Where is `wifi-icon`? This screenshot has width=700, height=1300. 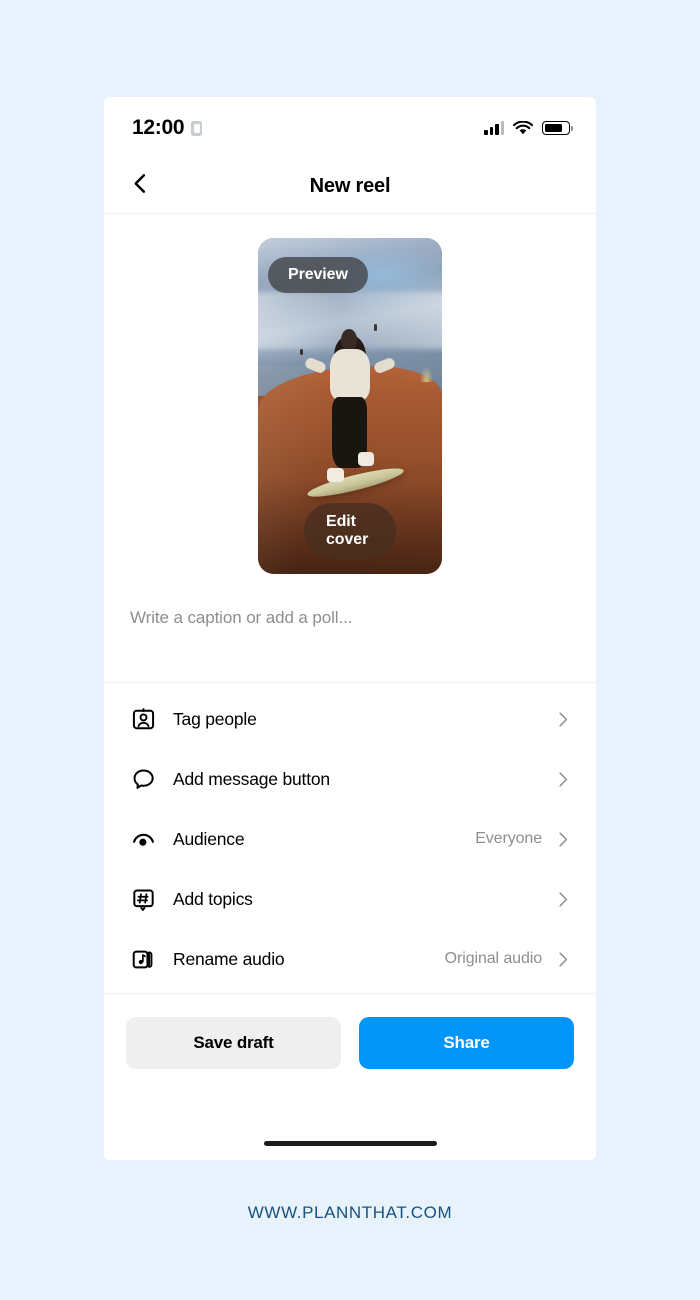
wifi-icon is located at coordinates (523, 128).